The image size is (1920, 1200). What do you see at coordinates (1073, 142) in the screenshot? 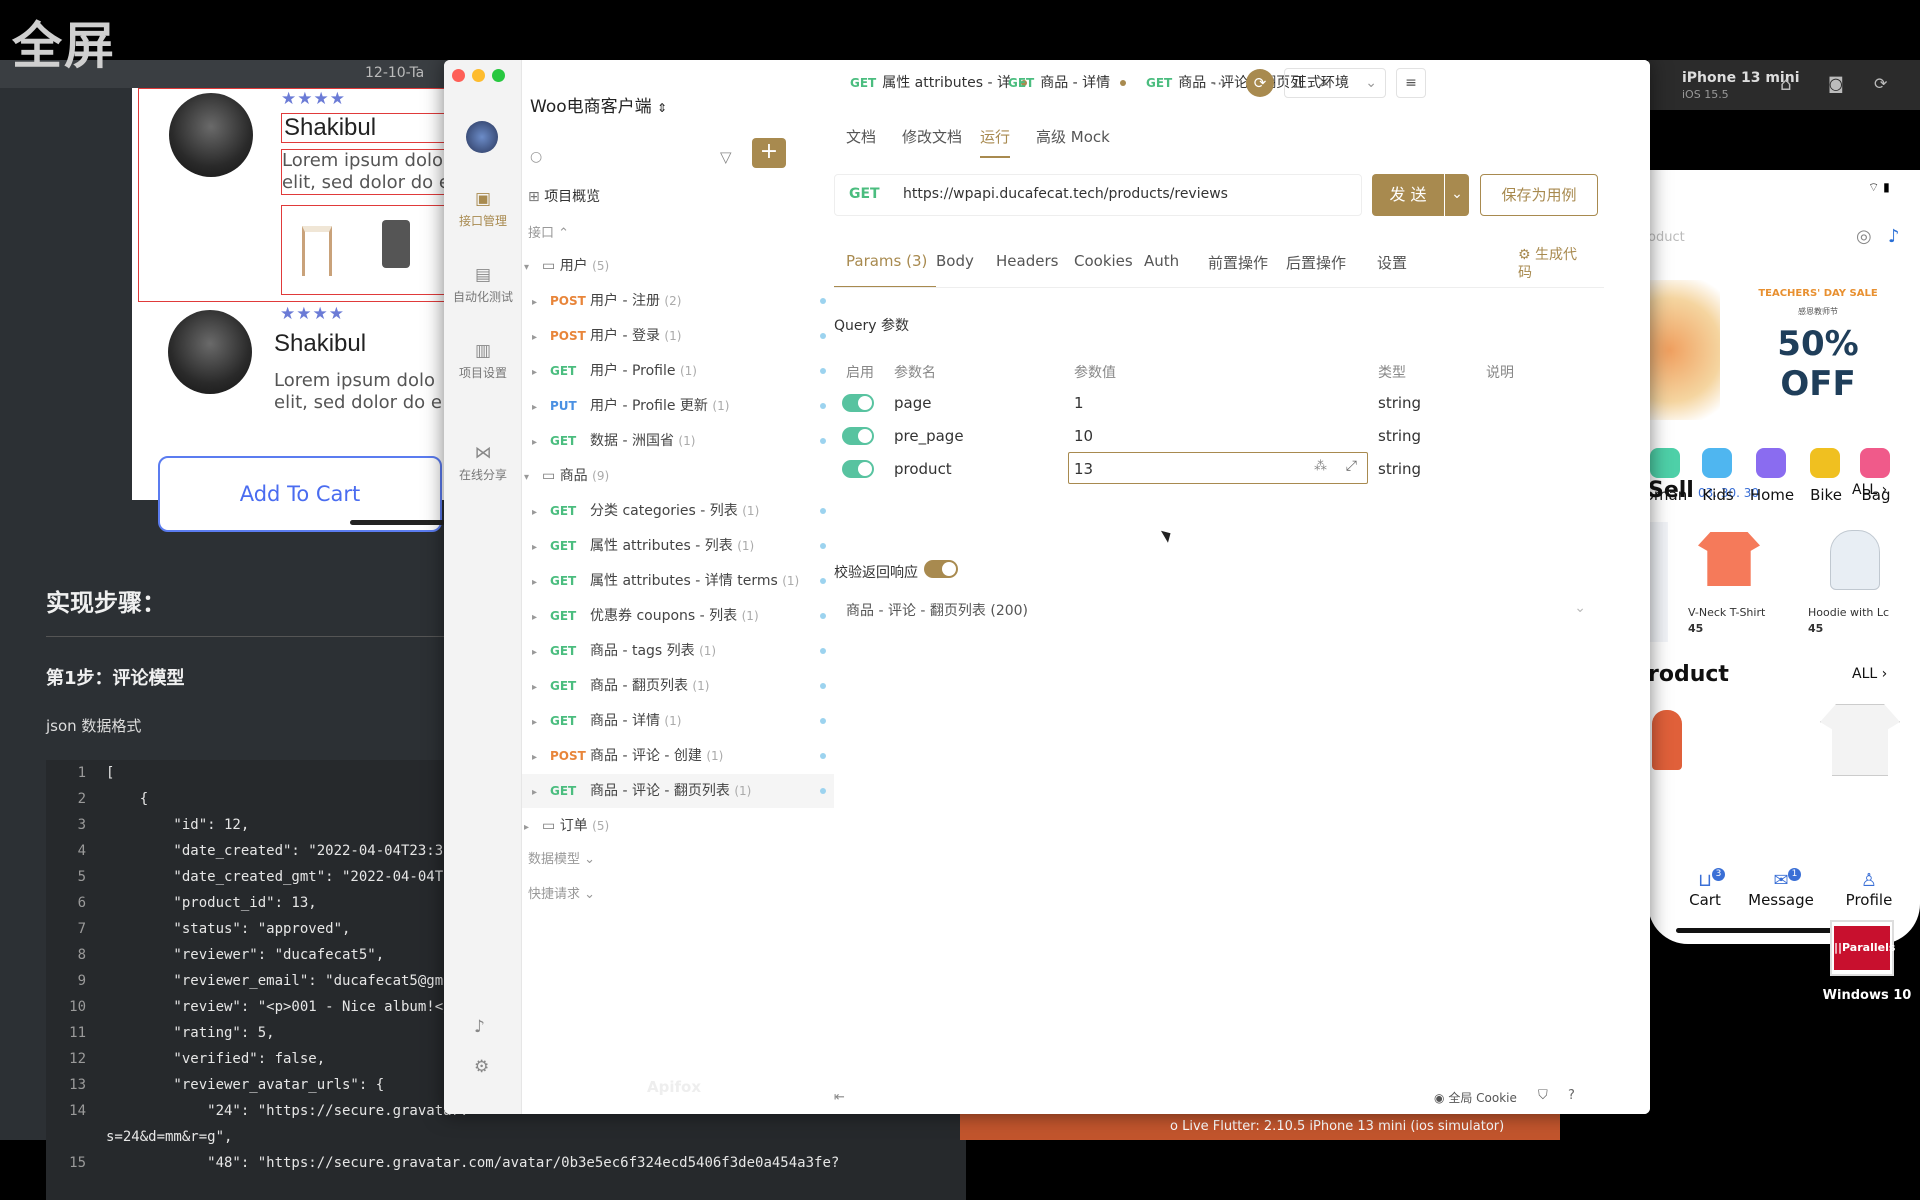
I see `subtab: 高级 Mock` at bounding box center [1073, 142].